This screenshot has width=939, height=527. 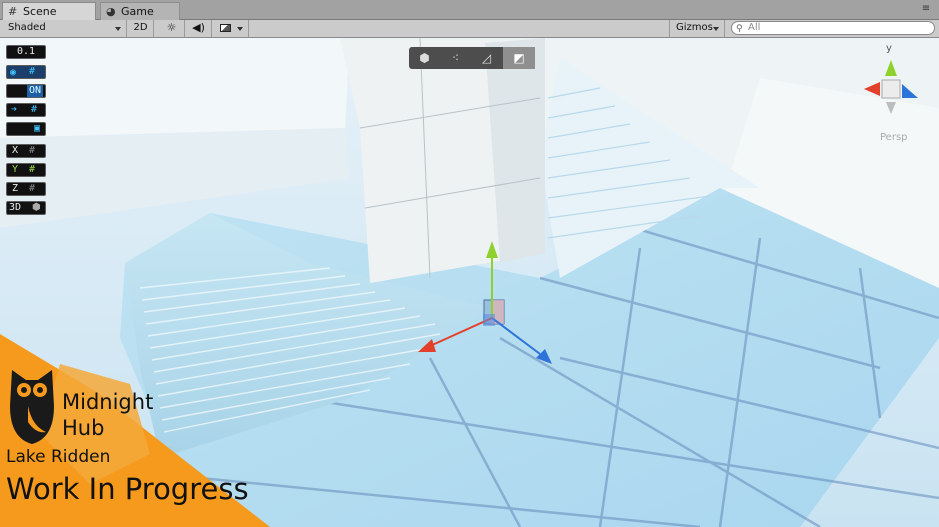 What do you see at coordinates (13, 72) in the screenshot?
I see `eye-icon: ◉` at bounding box center [13, 72].